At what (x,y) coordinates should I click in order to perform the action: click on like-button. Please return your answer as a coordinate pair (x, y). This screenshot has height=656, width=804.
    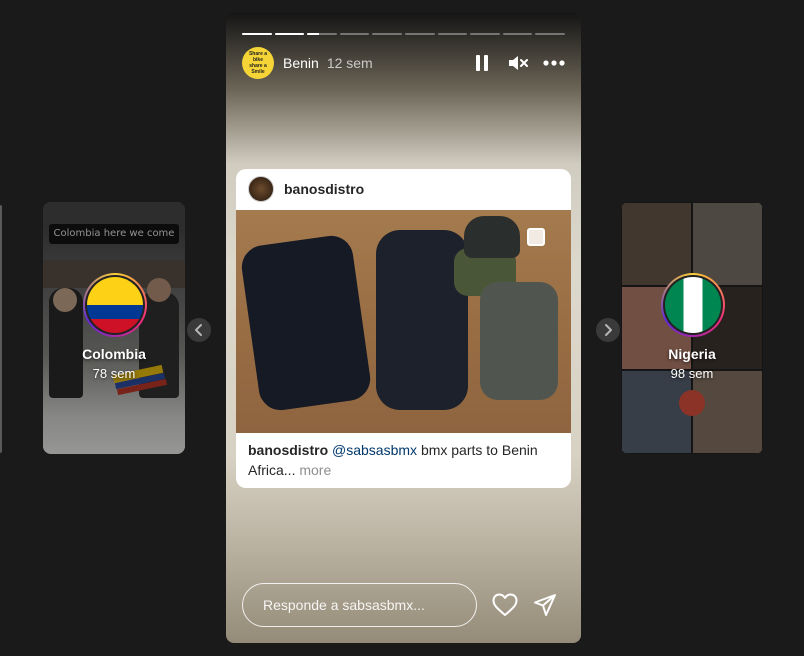
    Looking at the image, I should click on (505, 605).